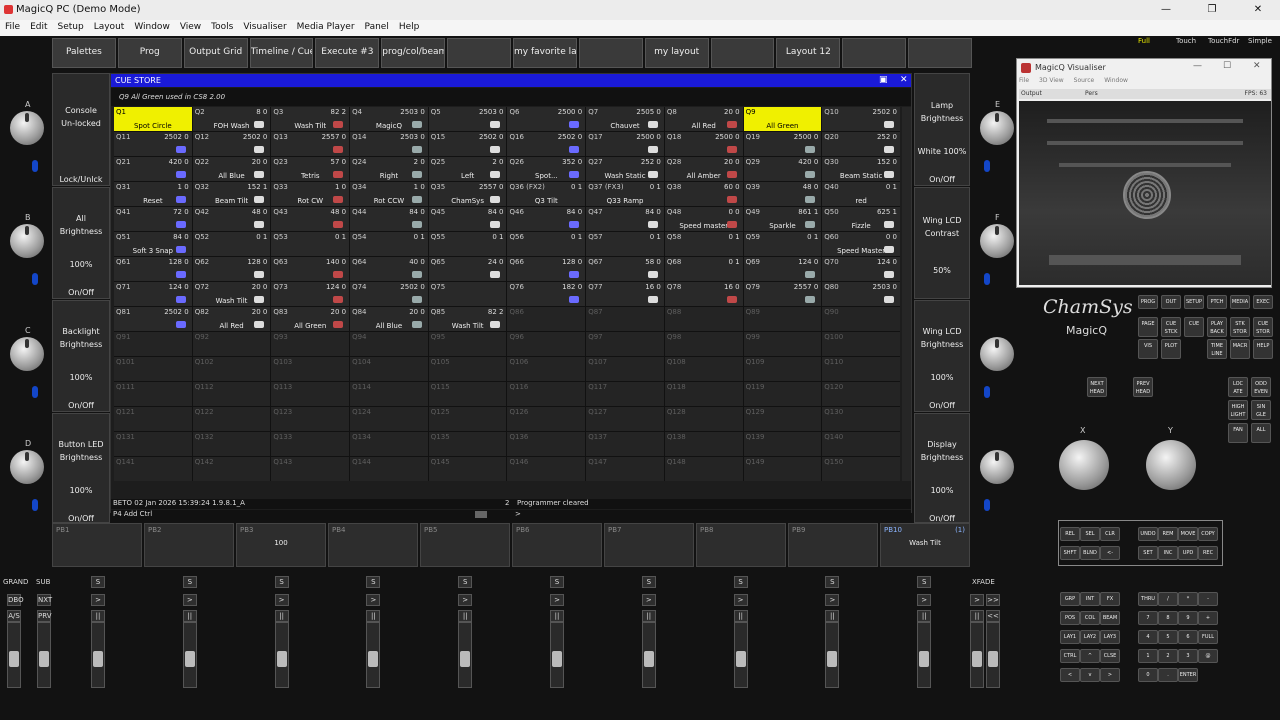 This screenshot has width=1280, height=720. I want to click on key-prev-head: PREV HEAD, so click(1143, 387).